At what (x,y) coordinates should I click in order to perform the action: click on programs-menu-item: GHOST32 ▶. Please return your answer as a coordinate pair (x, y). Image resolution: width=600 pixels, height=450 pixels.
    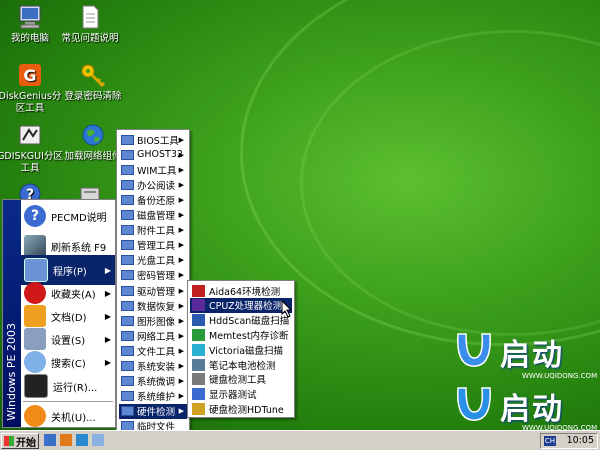
    Looking at the image, I should click on (153, 154).